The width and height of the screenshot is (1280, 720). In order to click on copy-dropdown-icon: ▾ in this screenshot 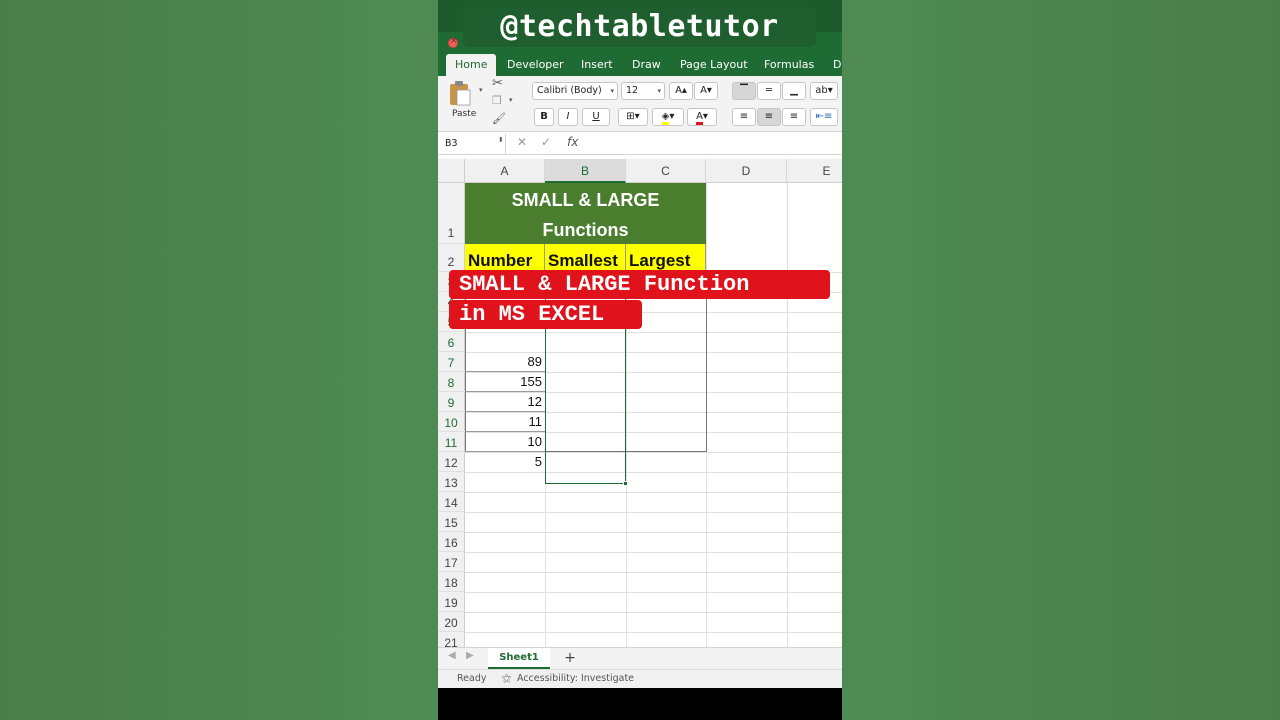, I will do `click(511, 100)`.